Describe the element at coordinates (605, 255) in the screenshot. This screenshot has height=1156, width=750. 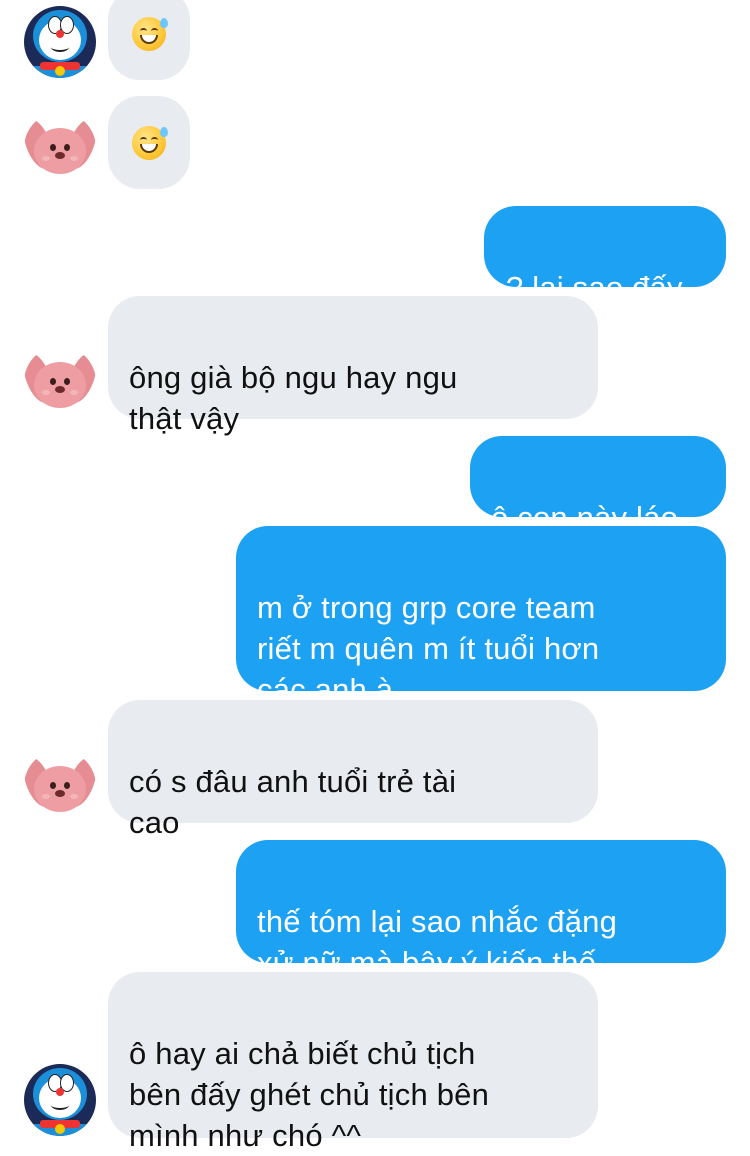
I see `outgoing-message: ? lại sao đấy` at that location.